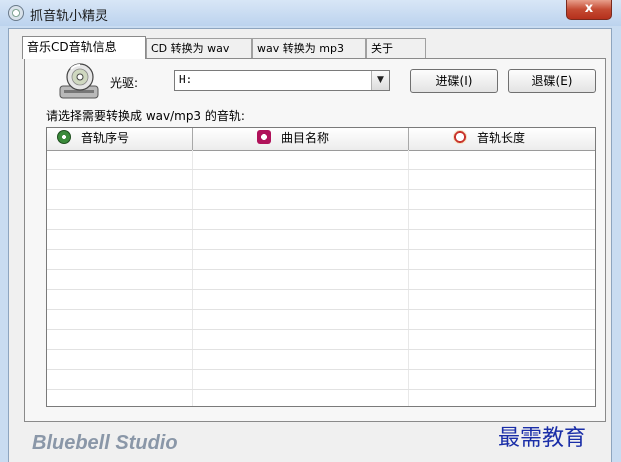 This screenshot has height=462, width=621. What do you see at coordinates (264, 137) in the screenshot?
I see `music-box-icon` at bounding box center [264, 137].